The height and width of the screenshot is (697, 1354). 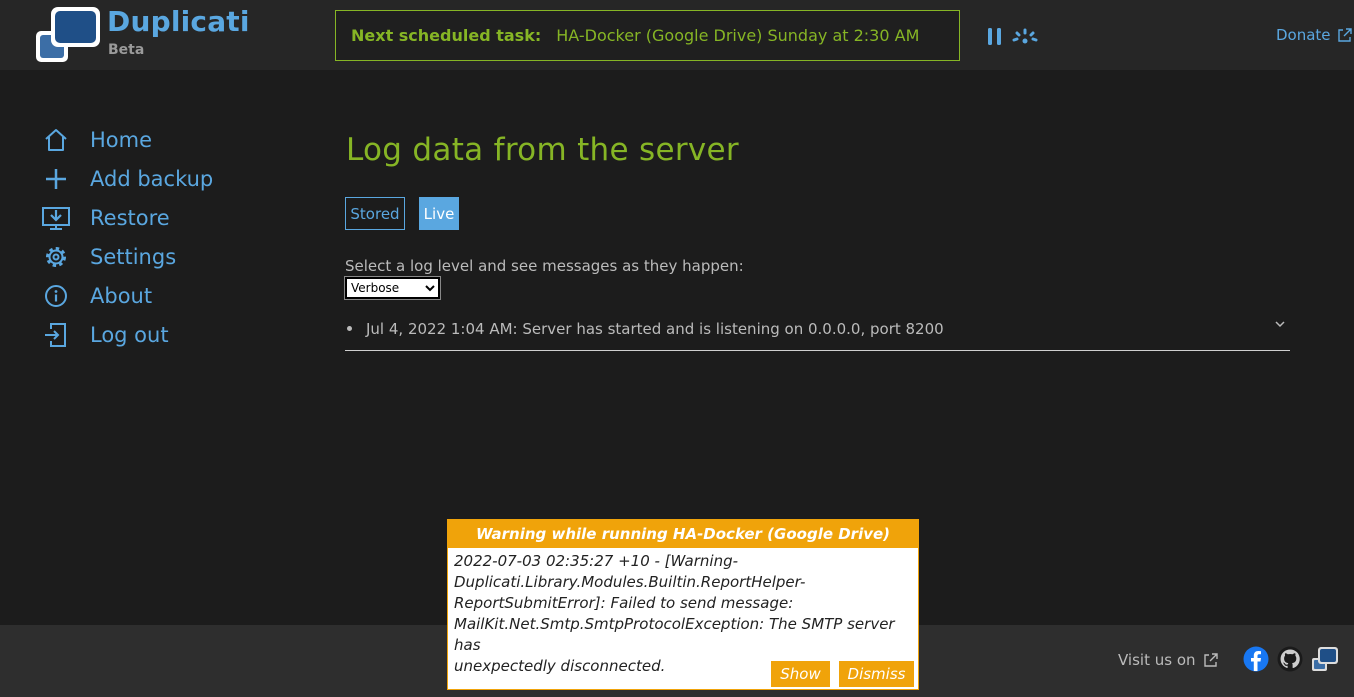 What do you see at coordinates (876, 674) in the screenshot?
I see `dismiss-button: Dismiss` at bounding box center [876, 674].